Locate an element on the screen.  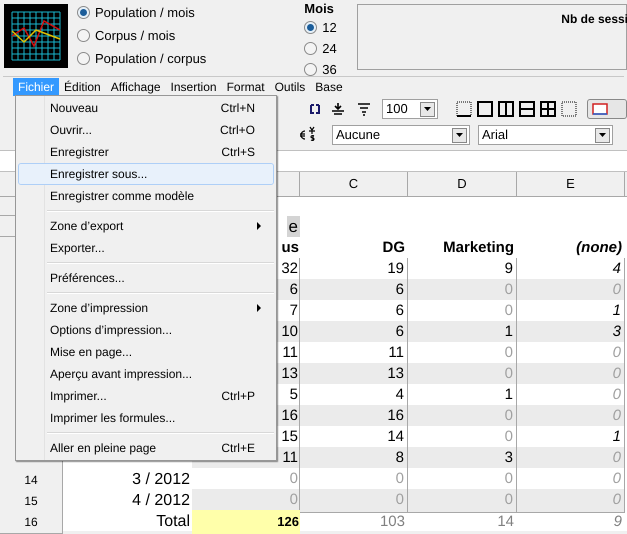
color-border-icon is located at coordinates (600, 109).